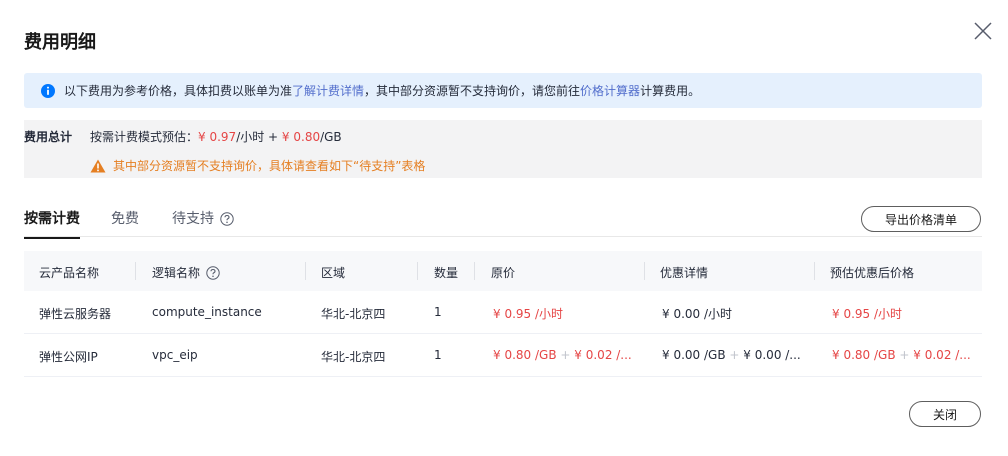 The height and width of the screenshot is (456, 1008). I want to click on warning-text: 其中部分资源暂不支持询价，具体请查看如下“待支持”表格, so click(269, 166).